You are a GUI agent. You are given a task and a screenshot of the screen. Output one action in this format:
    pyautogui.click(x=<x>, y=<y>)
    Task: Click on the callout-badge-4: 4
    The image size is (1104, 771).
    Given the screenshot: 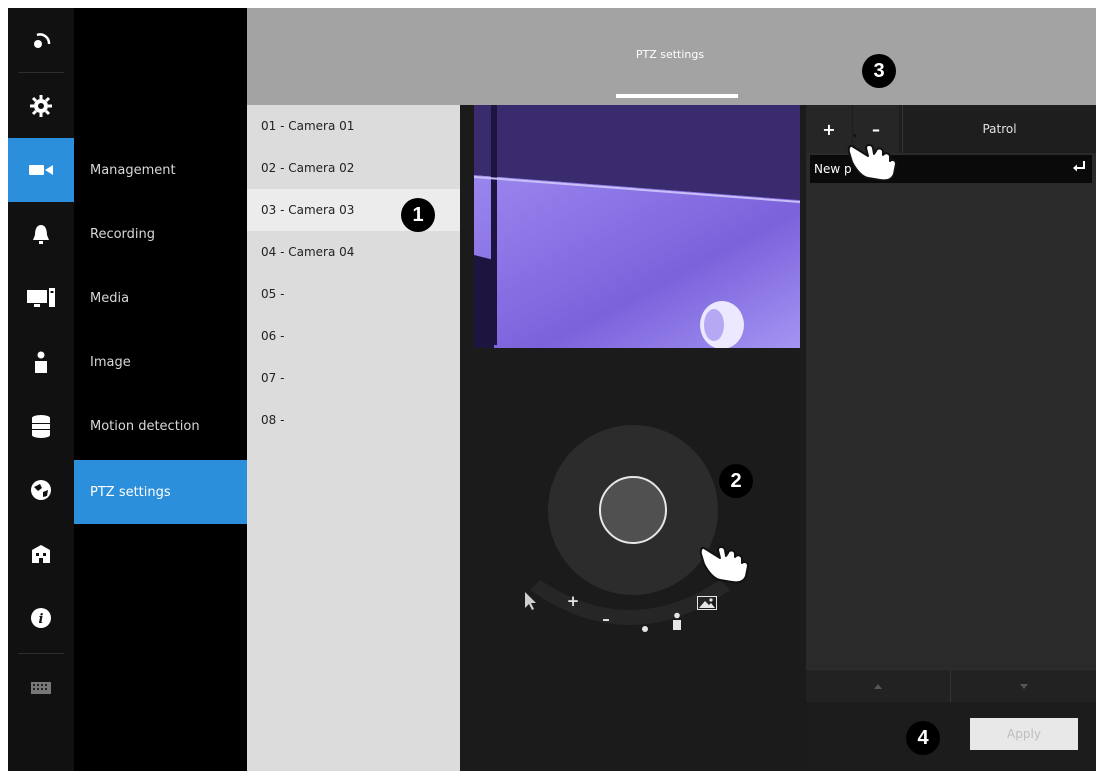 What is the action you would take?
    pyautogui.click(x=923, y=738)
    